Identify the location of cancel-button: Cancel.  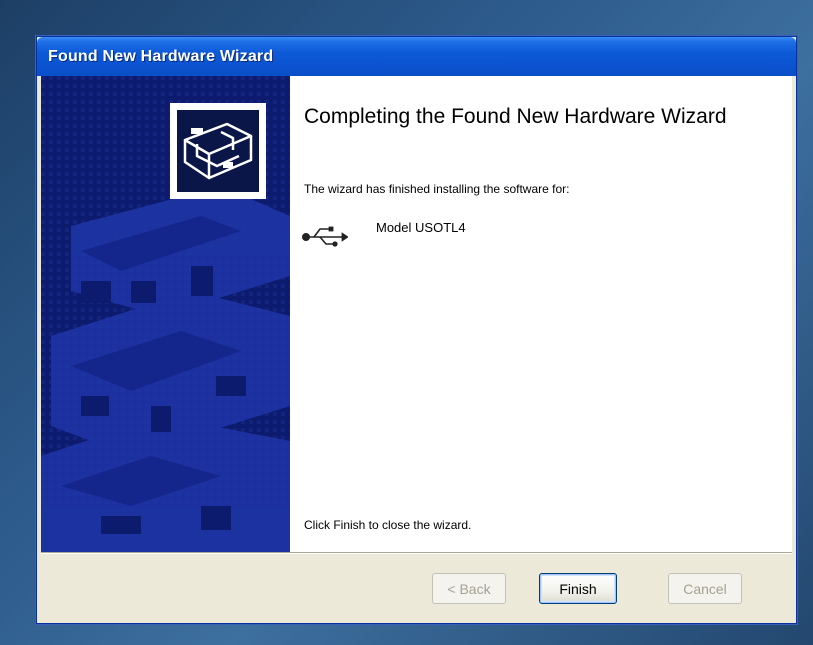
(705, 588).